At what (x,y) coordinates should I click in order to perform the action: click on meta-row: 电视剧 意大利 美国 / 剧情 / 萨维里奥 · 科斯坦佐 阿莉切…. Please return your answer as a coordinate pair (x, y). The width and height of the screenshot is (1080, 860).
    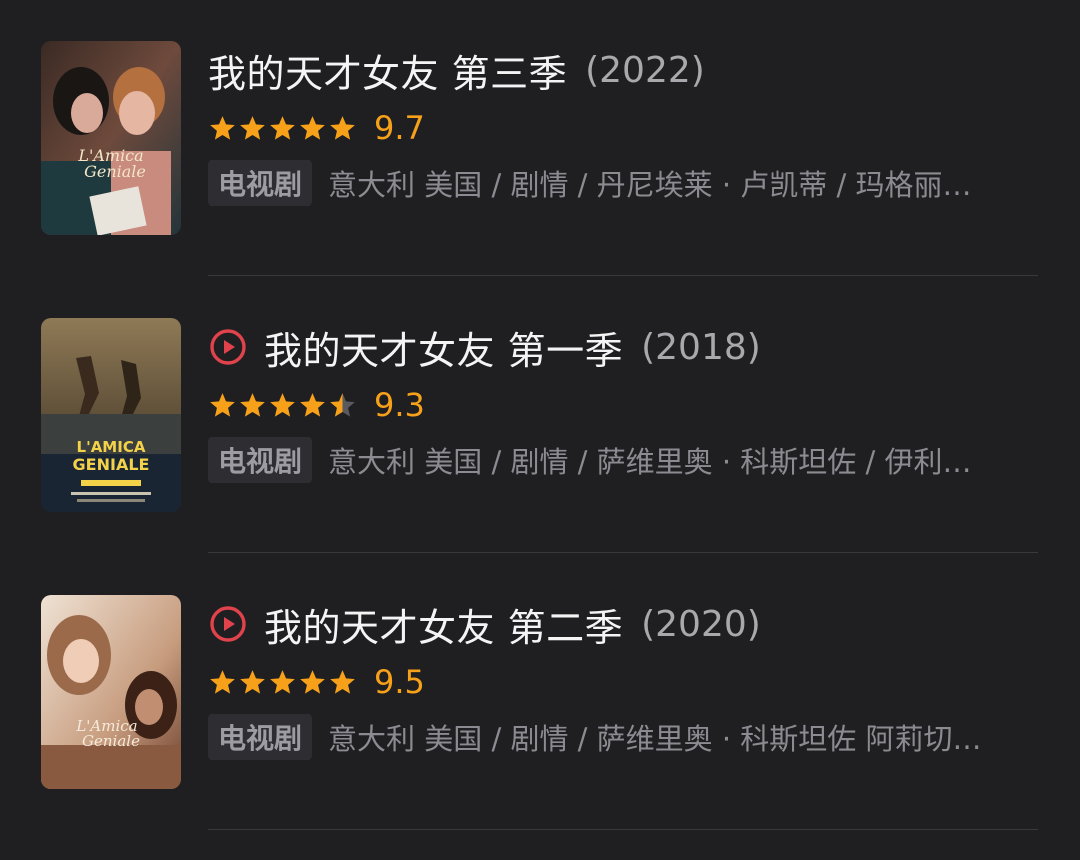
    Looking at the image, I should click on (613, 737).